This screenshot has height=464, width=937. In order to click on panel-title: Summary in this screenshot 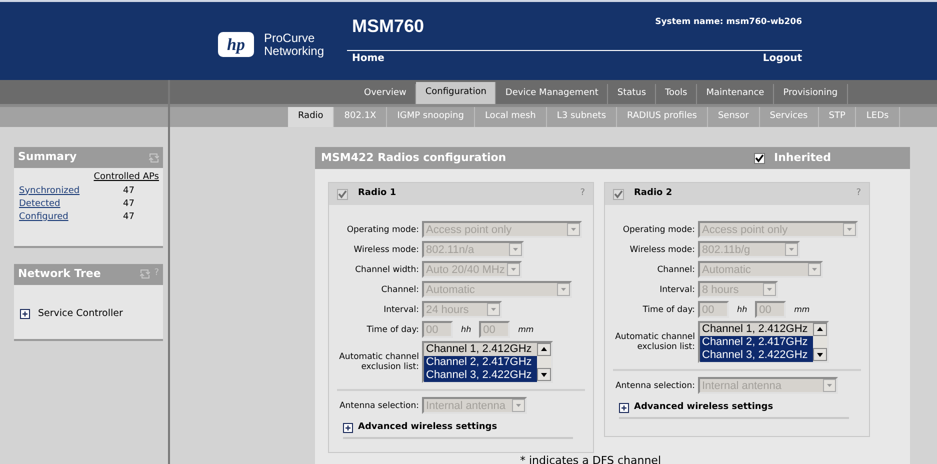, I will do `click(47, 157)`.